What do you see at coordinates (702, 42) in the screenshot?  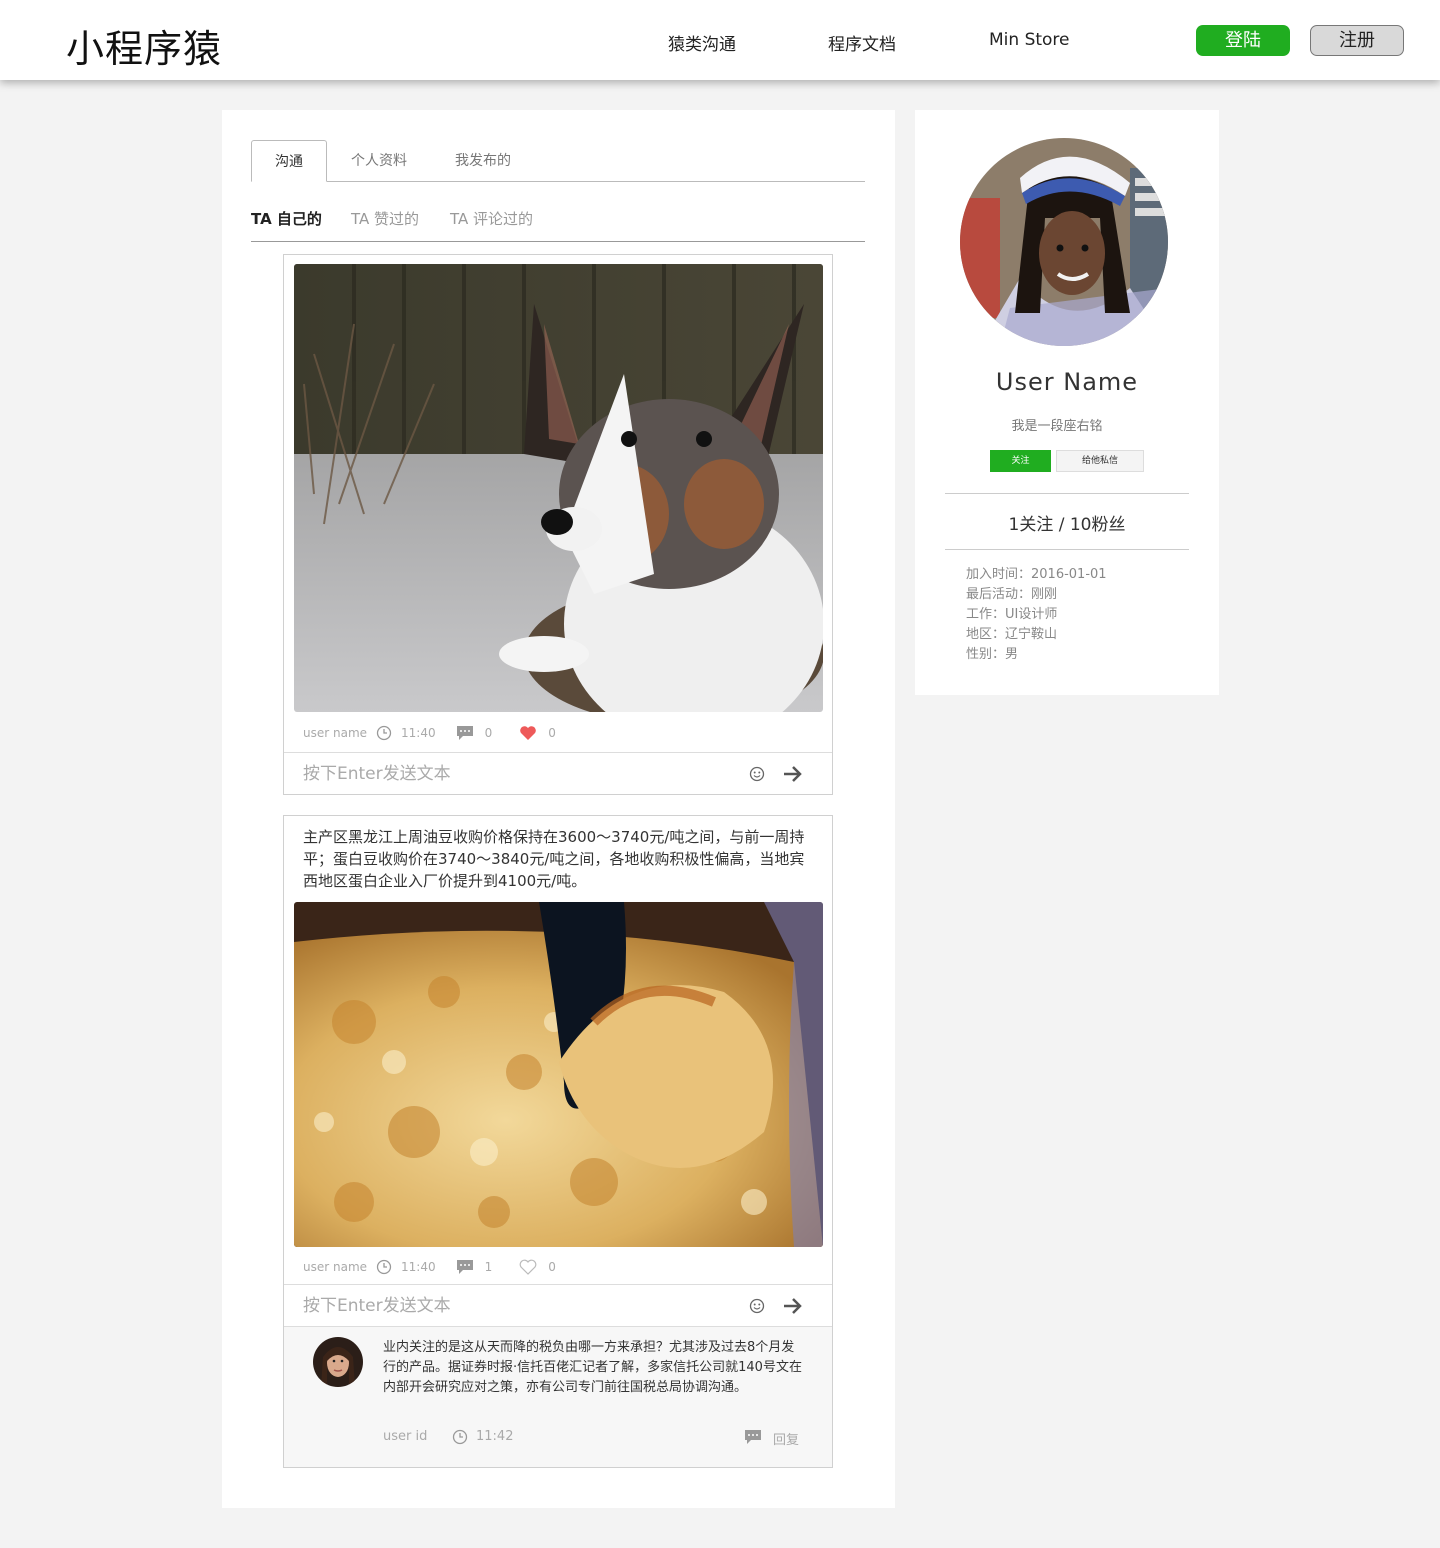 I see `nav-ape-communication: 猿类沟通` at bounding box center [702, 42].